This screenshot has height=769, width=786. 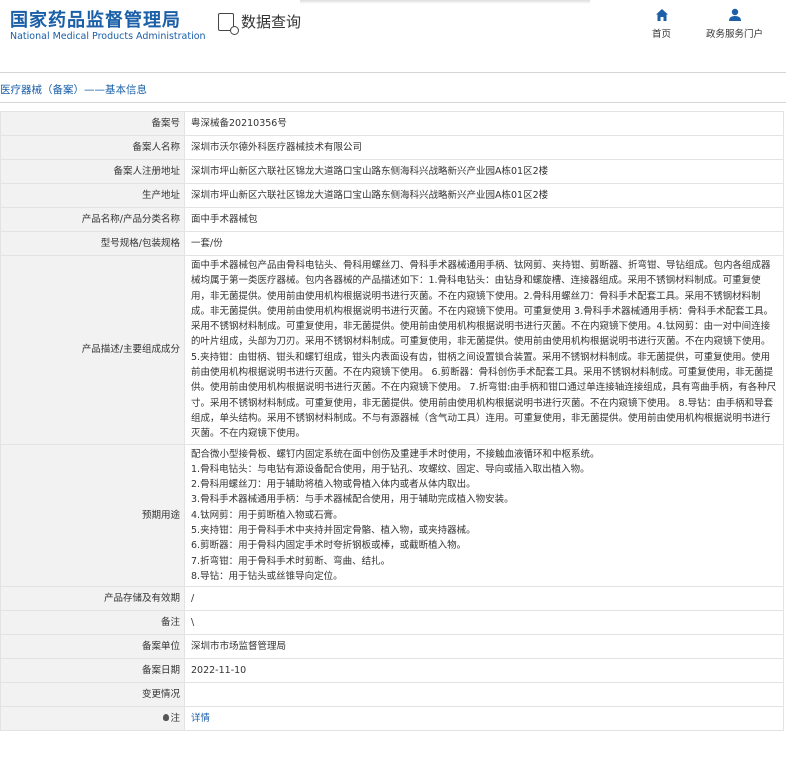 I want to click on row-value: \, so click(x=484, y=623).